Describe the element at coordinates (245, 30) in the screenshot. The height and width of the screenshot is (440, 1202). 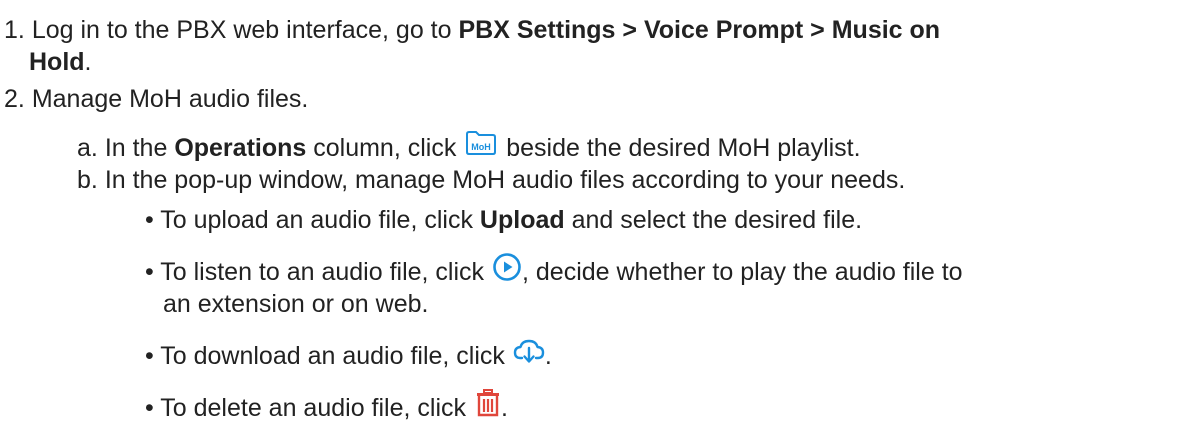
I see `step-1-text: Log in to the PBX web interface, go to` at that location.